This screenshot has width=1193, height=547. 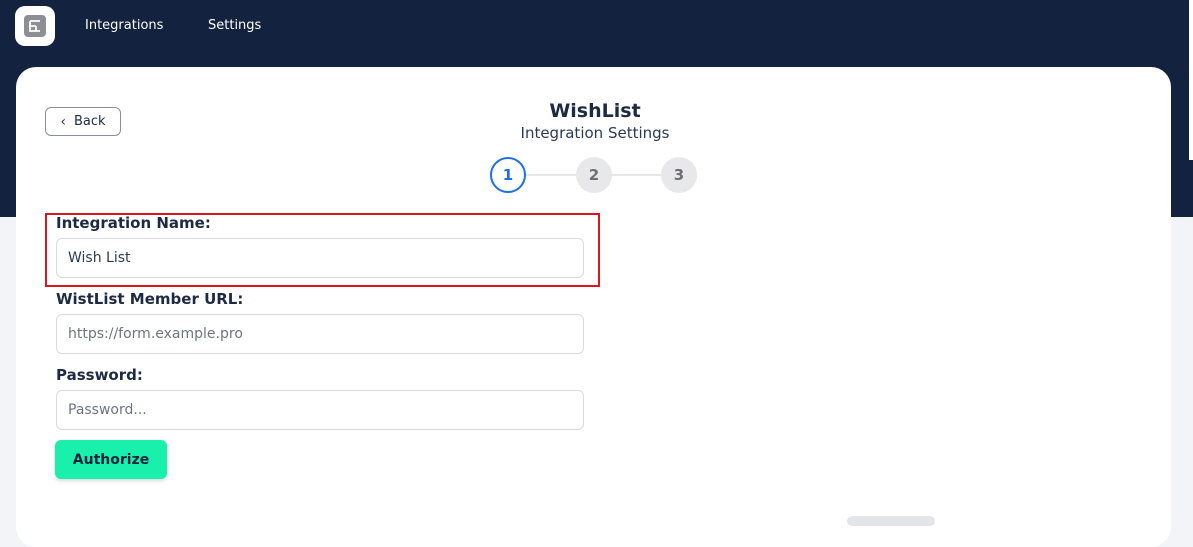 What do you see at coordinates (133, 223) in the screenshot?
I see `integration-name-label: Integration Name:` at bounding box center [133, 223].